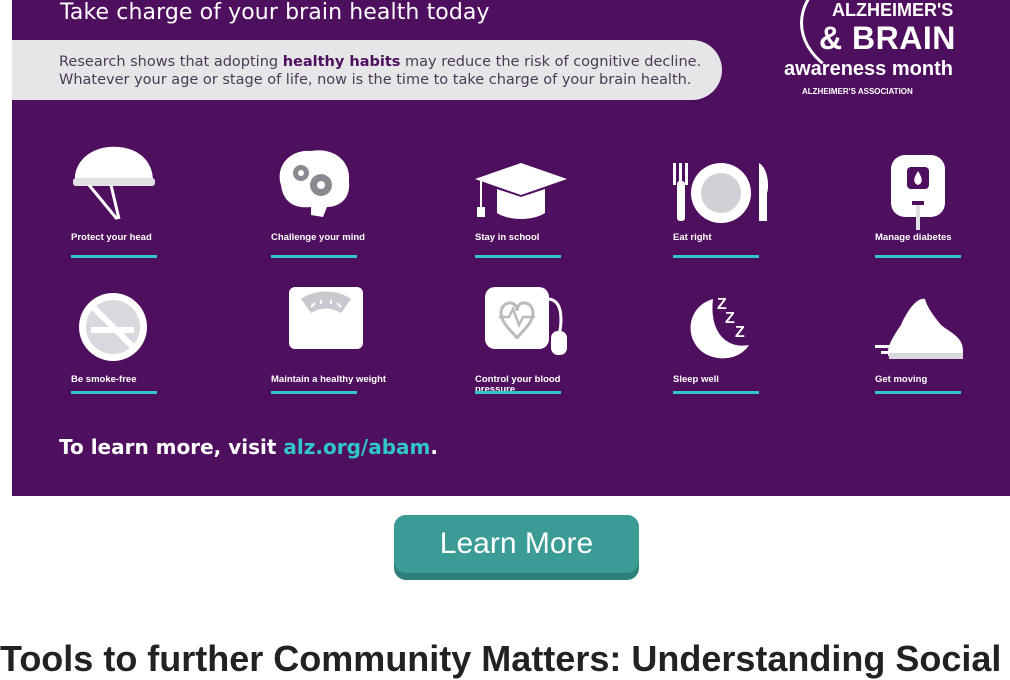  I want to click on tile-stay-in-school: Stay in school, so click(545, 210).